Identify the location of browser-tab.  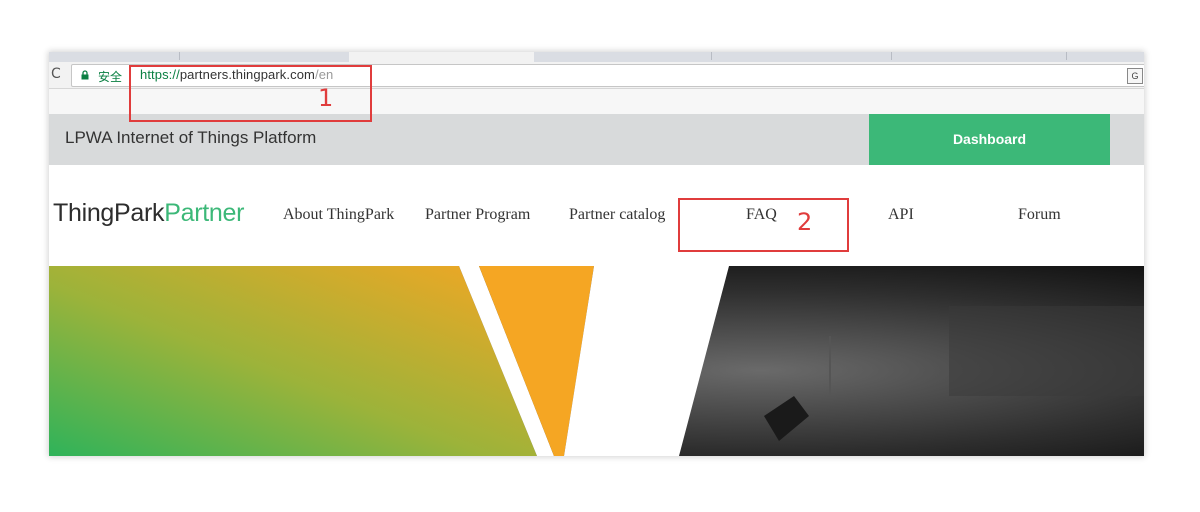
(441, 57).